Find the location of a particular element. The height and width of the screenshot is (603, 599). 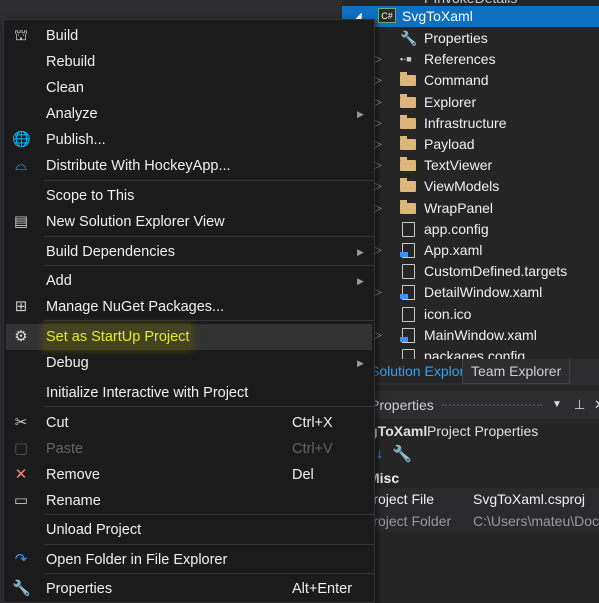

menu-item-rename: ▭ Rename is located at coordinates (189, 501).